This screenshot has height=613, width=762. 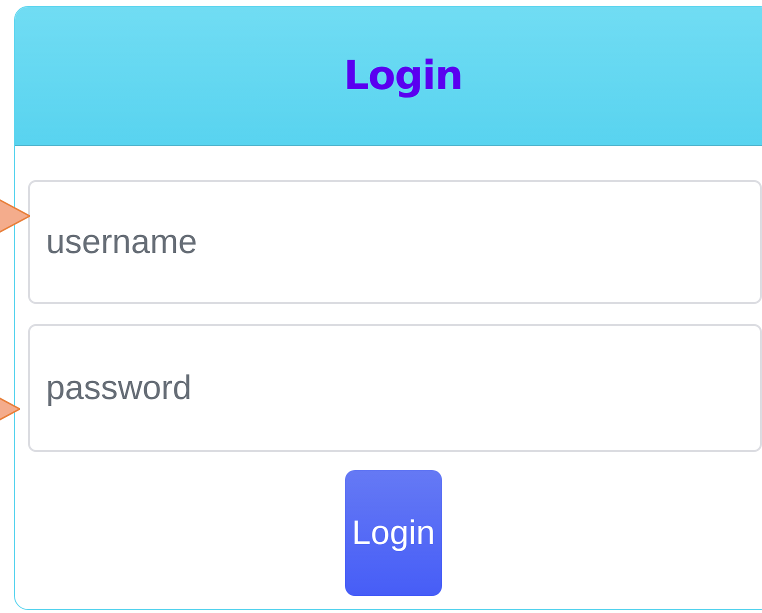 I want to click on login-title: Login, so click(x=403, y=76).